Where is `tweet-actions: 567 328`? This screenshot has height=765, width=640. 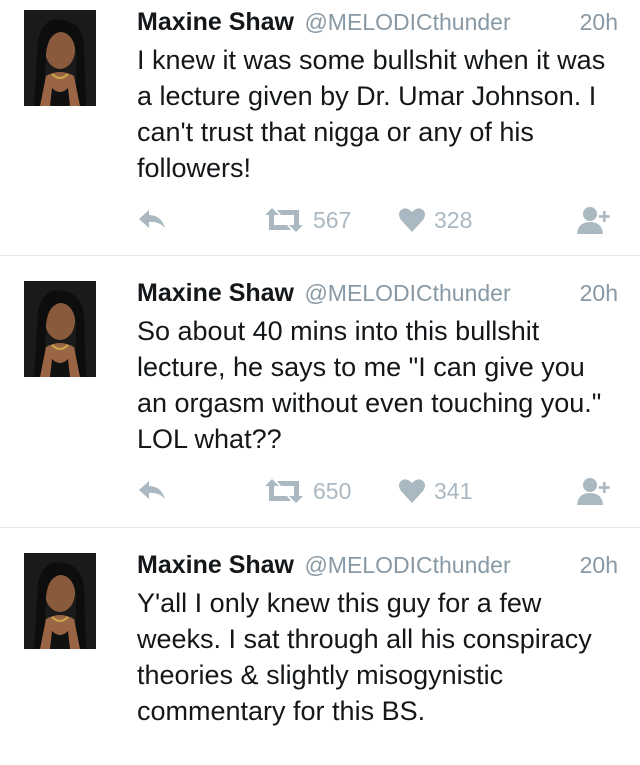 tweet-actions: 567 328 is located at coordinates (320, 220).